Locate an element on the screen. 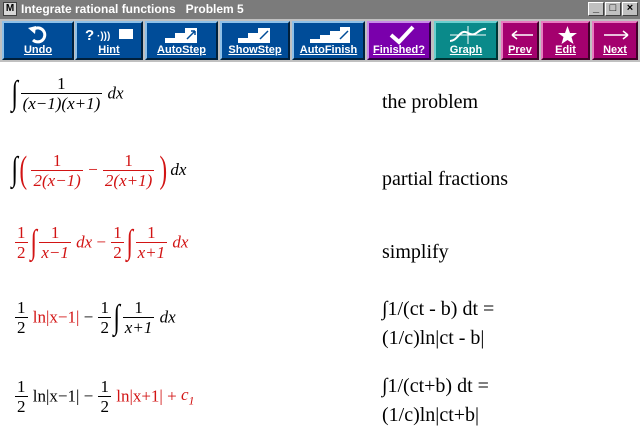 This screenshot has height=442, width=640. constant: c1 is located at coordinates (187, 396).